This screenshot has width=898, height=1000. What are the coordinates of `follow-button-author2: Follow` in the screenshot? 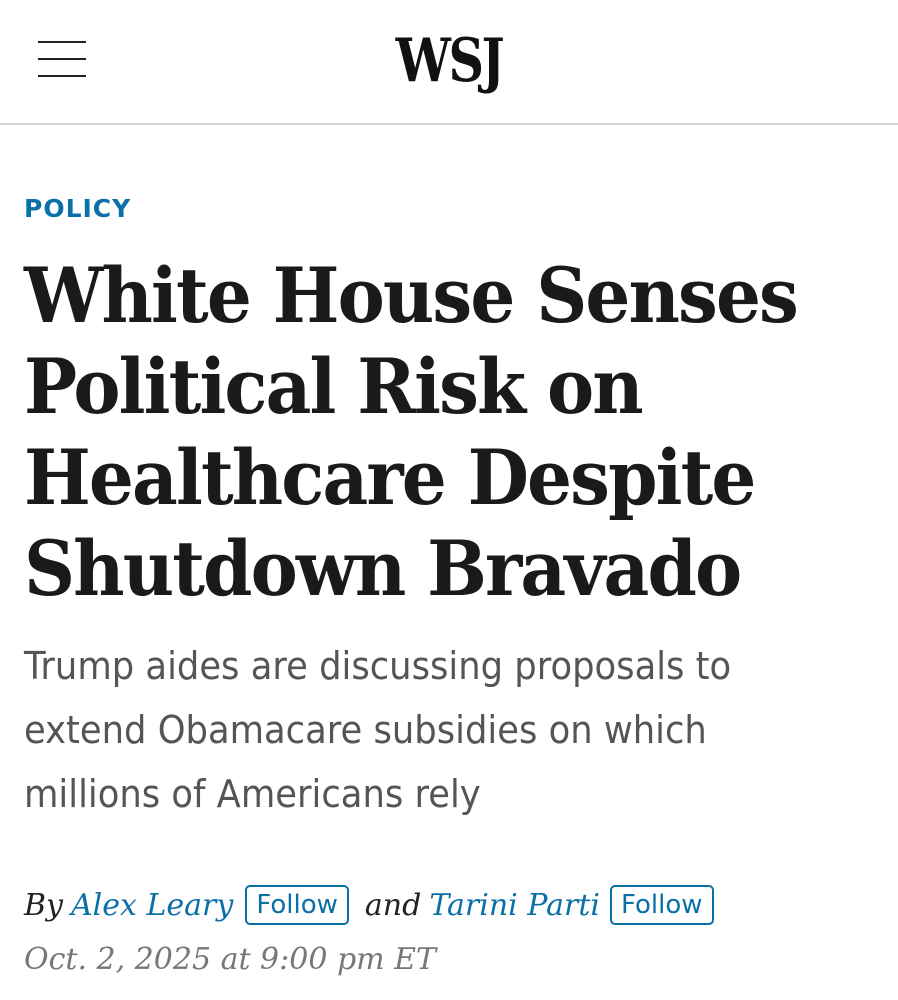 It's located at (661, 905).